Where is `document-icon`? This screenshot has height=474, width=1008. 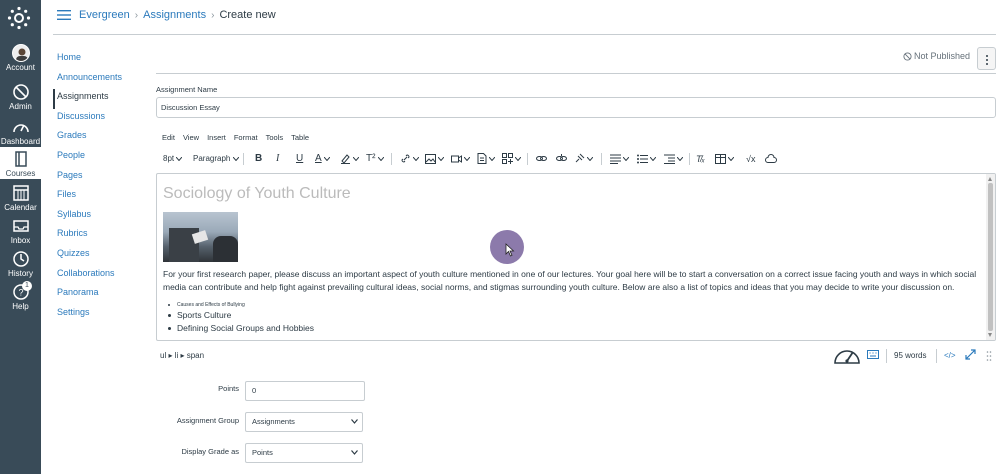 document-icon is located at coordinates (482, 159).